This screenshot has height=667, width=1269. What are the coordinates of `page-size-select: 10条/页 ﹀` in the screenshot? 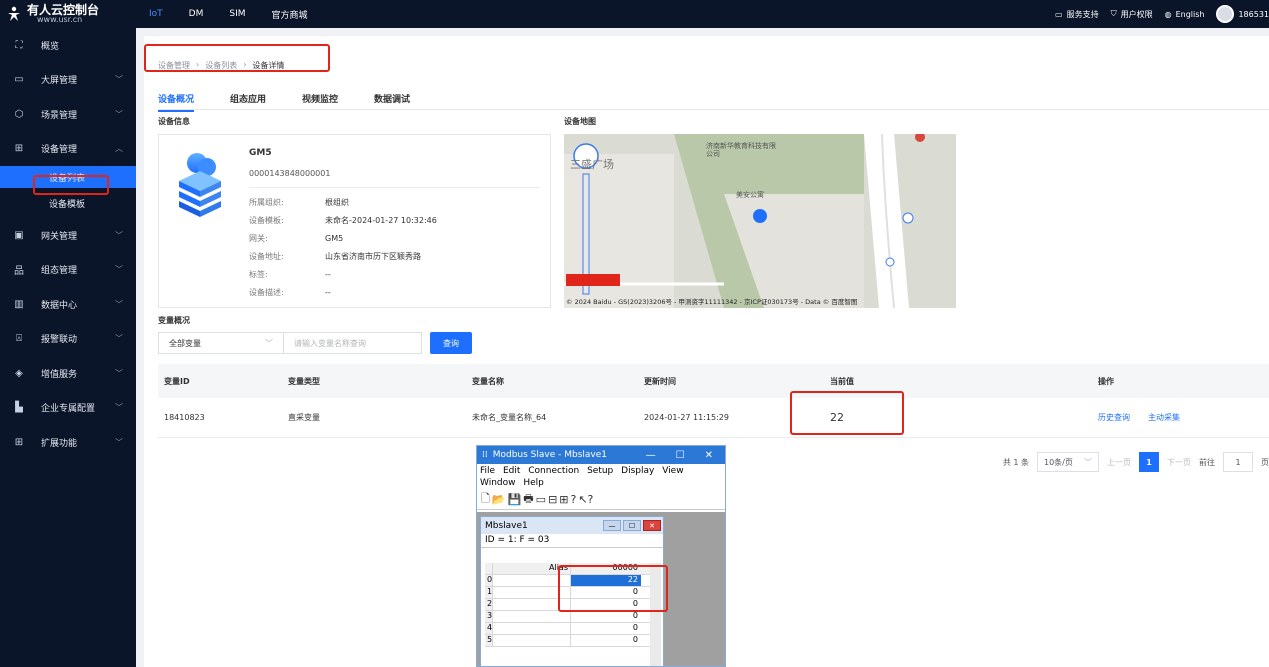 It's located at (1068, 462).